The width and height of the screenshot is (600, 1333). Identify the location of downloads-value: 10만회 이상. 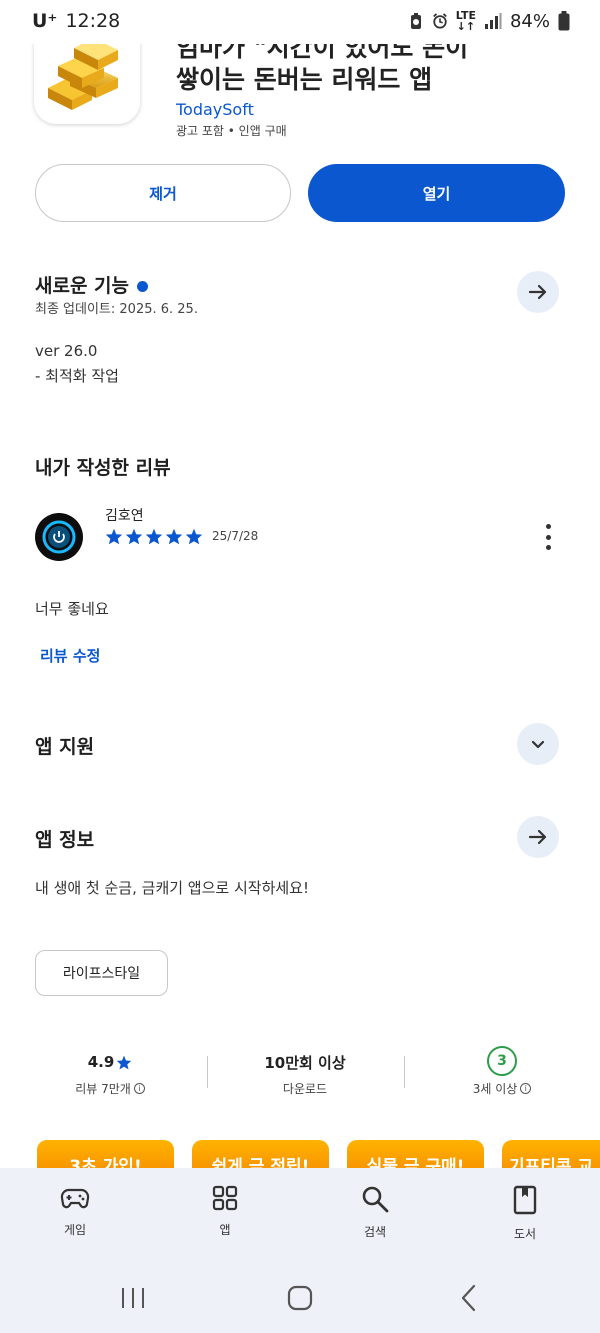
(305, 1062).